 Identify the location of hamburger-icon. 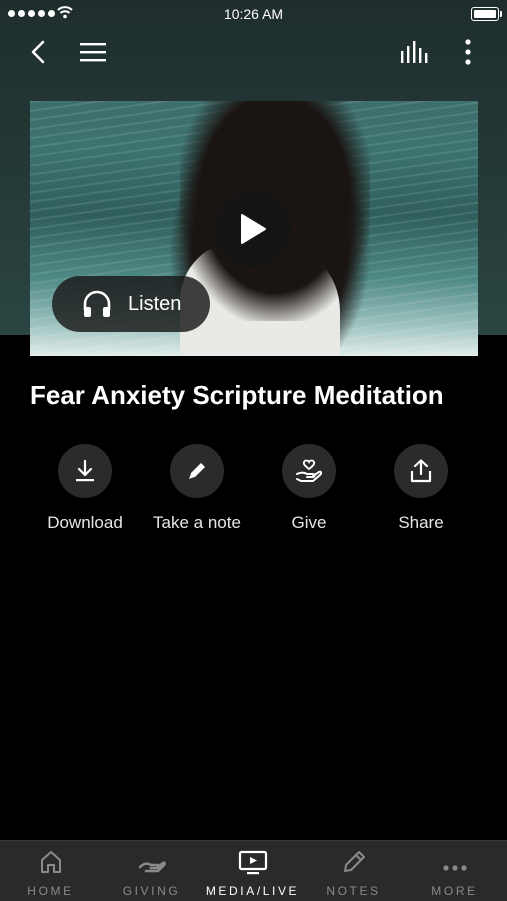
(93, 52).